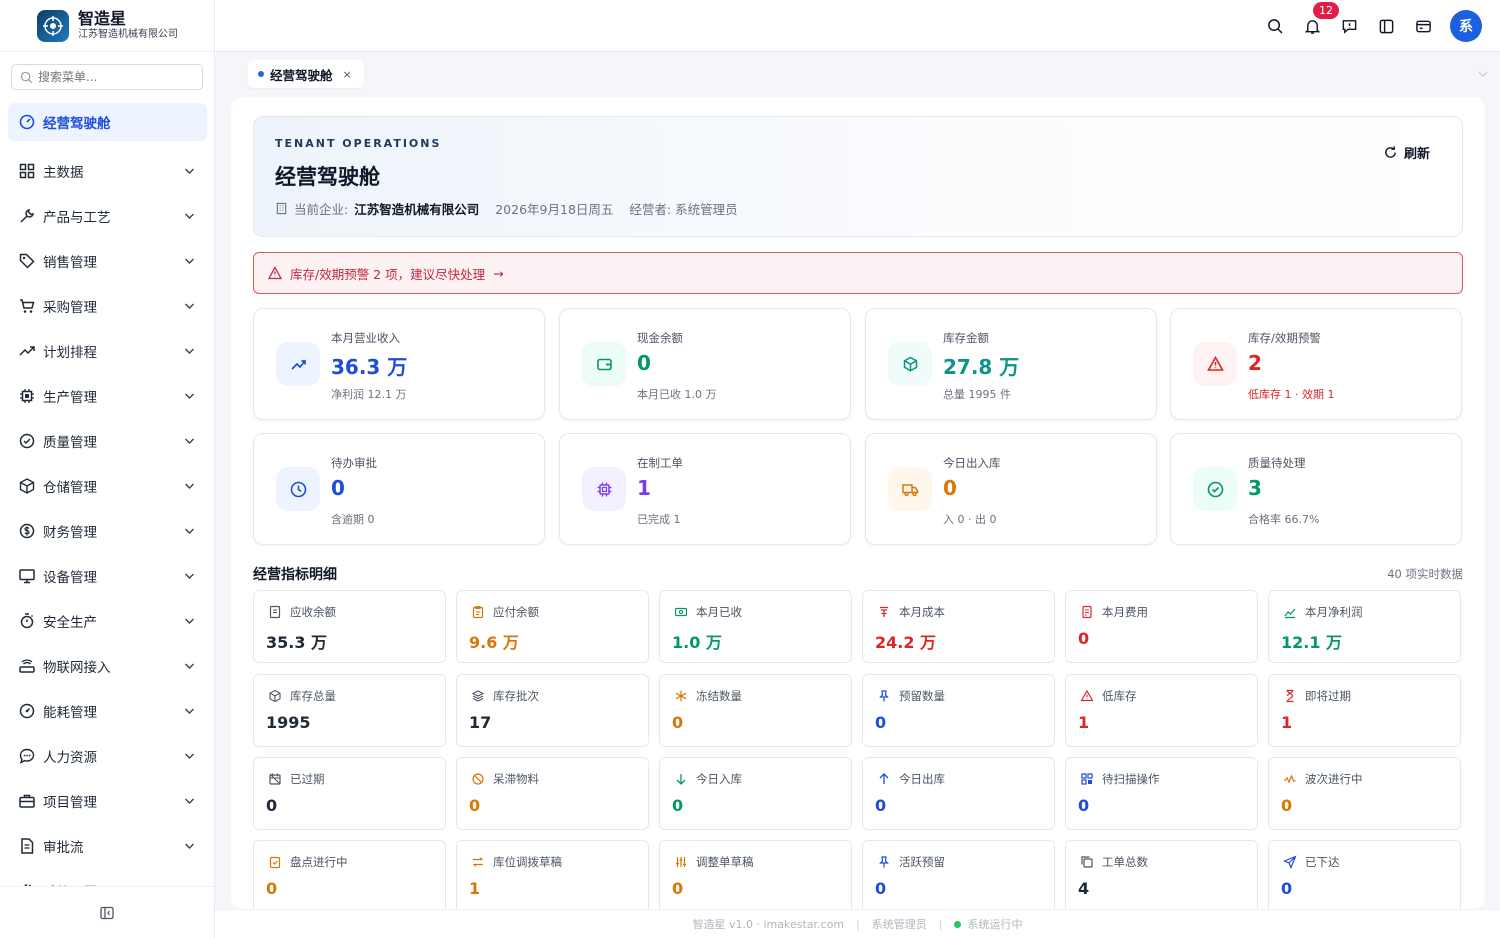  I want to click on messages-button, so click(1349, 26).